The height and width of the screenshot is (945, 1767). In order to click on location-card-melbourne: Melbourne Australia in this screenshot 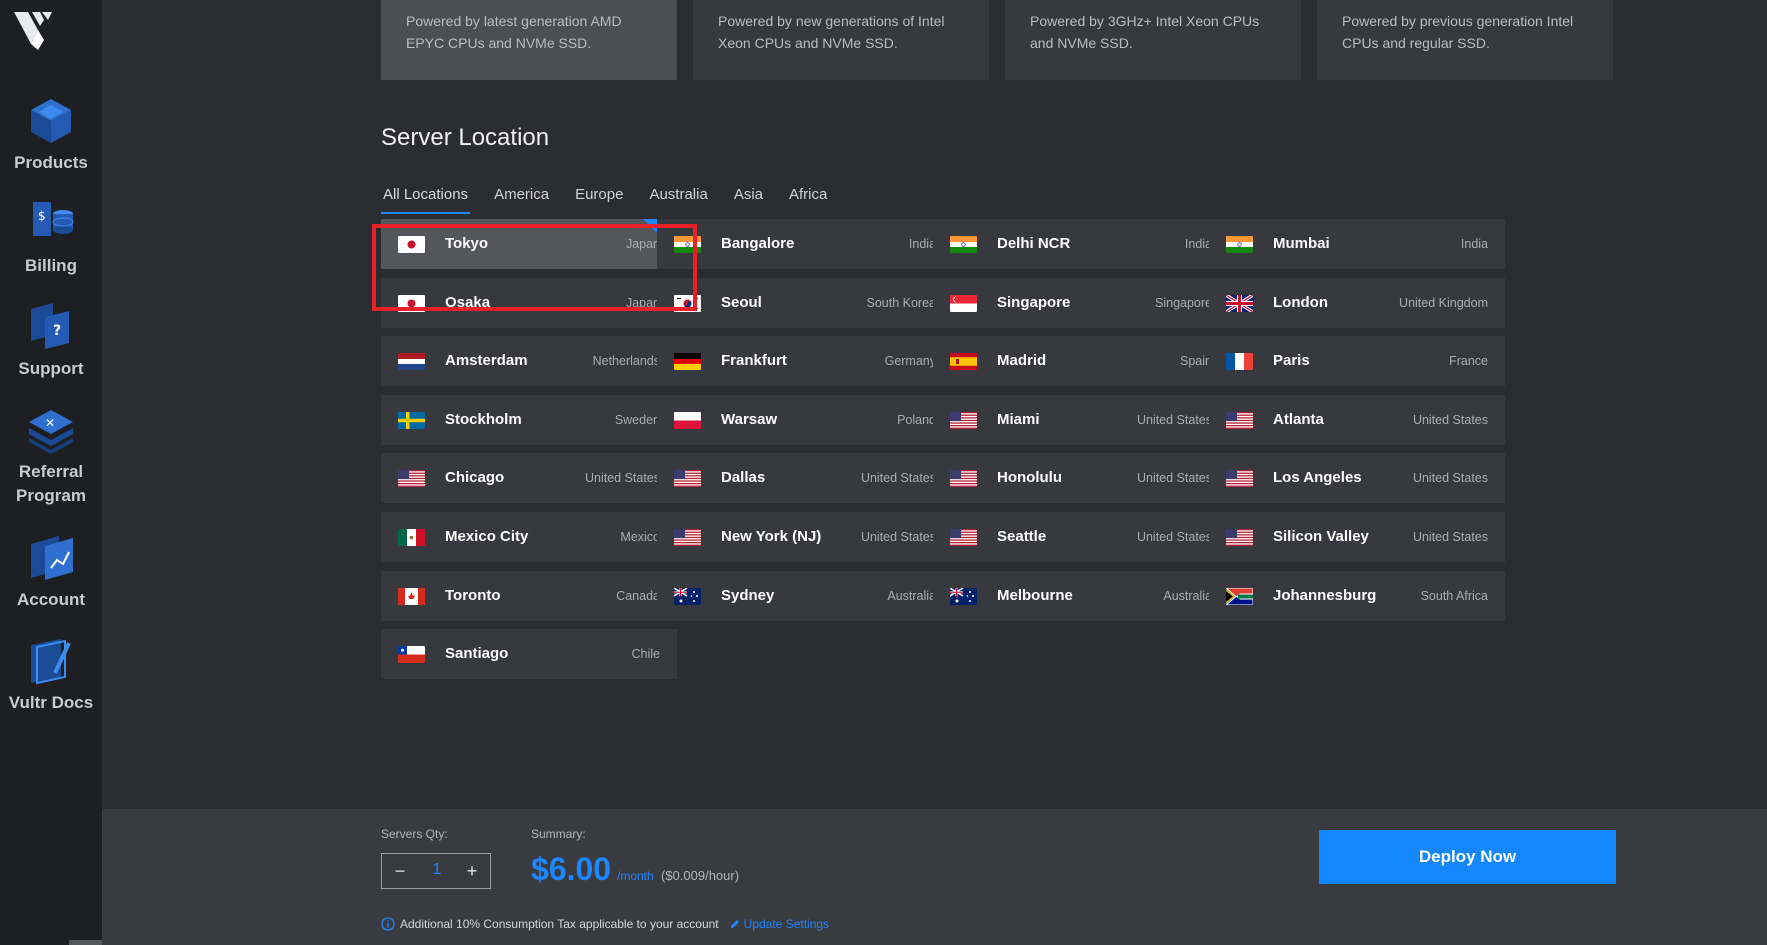, I will do `click(1081, 596)`.